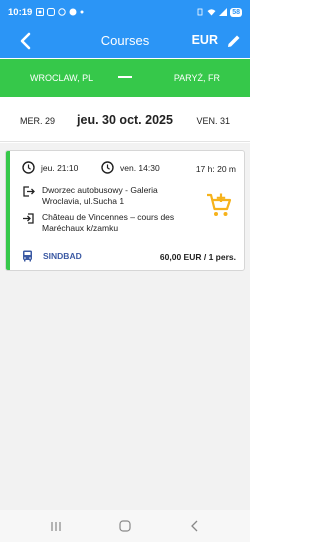  I want to click on ticket-price: 60,00 EUR / 1 pers., so click(197, 257).